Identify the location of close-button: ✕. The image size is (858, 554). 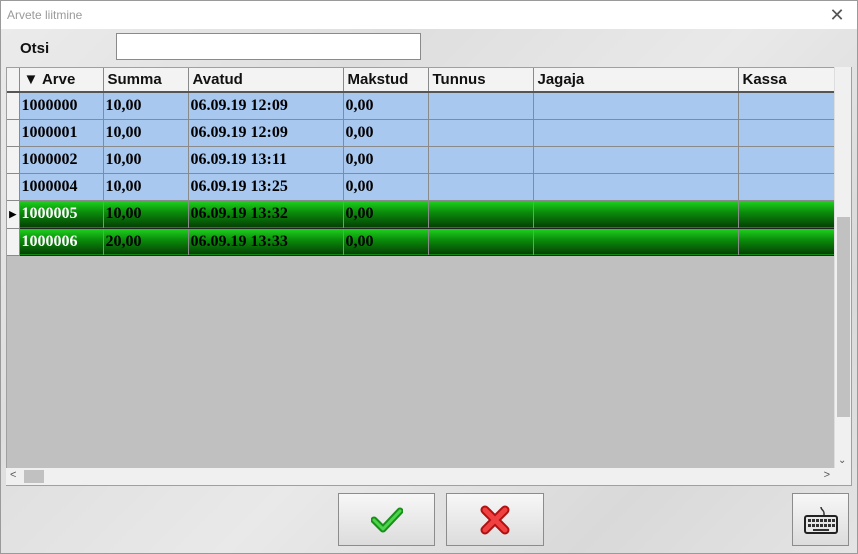
(837, 15).